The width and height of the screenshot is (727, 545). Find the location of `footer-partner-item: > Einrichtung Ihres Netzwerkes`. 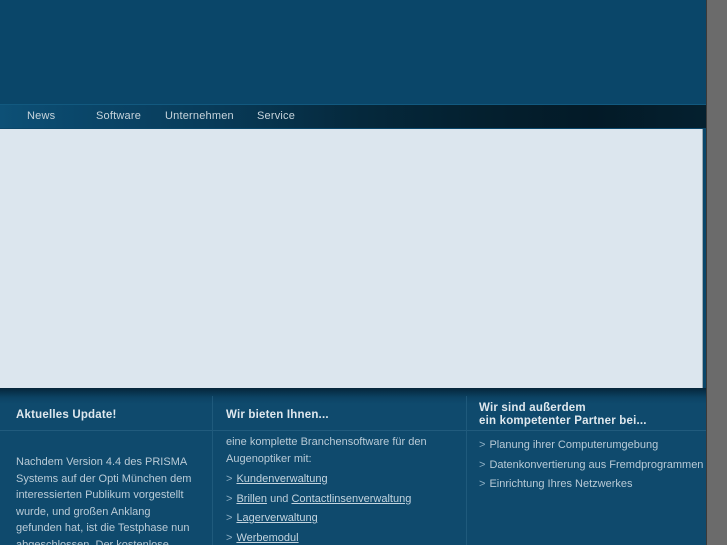

footer-partner-item: > Einrichtung Ihres Netzwerkes is located at coordinates (592, 485).